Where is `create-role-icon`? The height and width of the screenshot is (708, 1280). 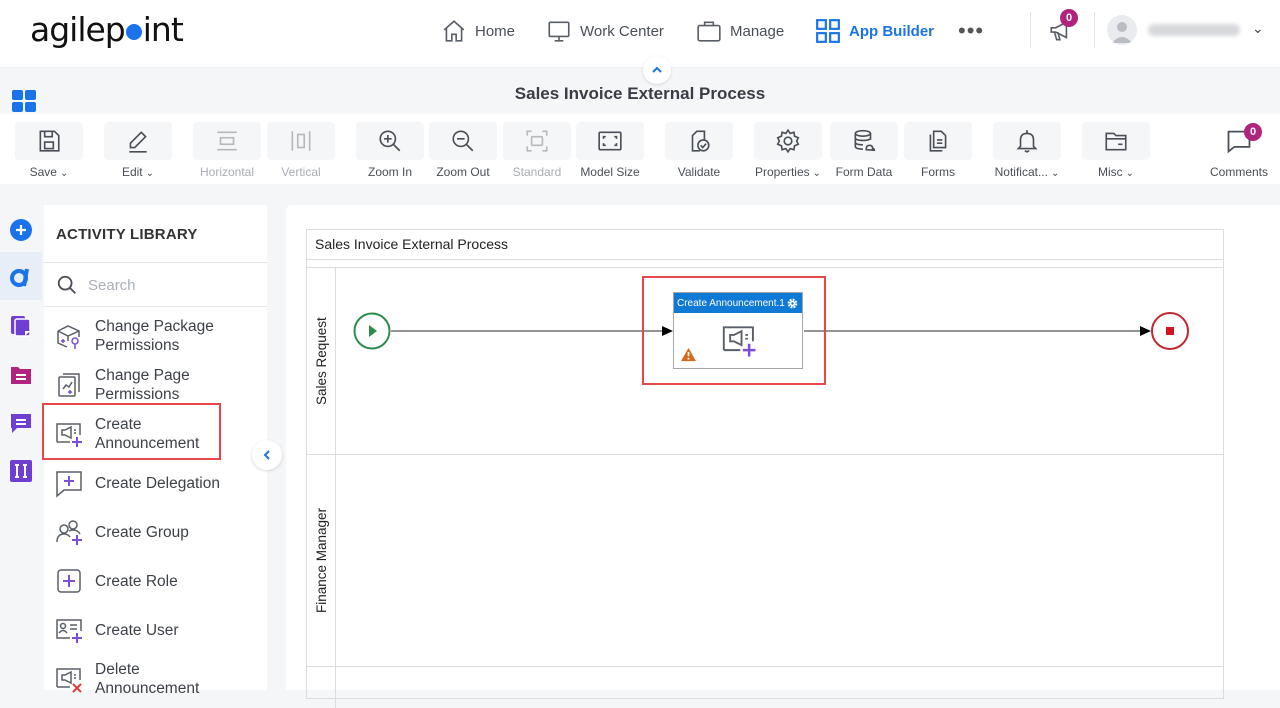
create-role-icon is located at coordinates (69, 581).